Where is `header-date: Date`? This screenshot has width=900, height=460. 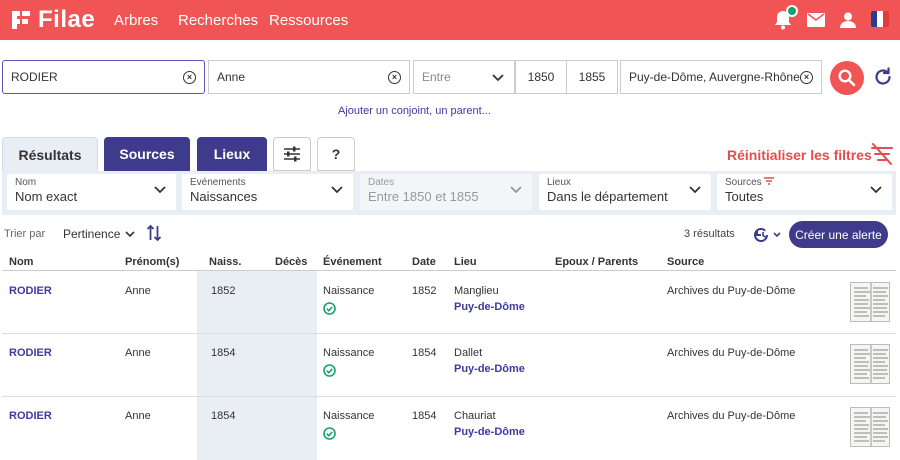 header-date: Date is located at coordinates (424, 262).